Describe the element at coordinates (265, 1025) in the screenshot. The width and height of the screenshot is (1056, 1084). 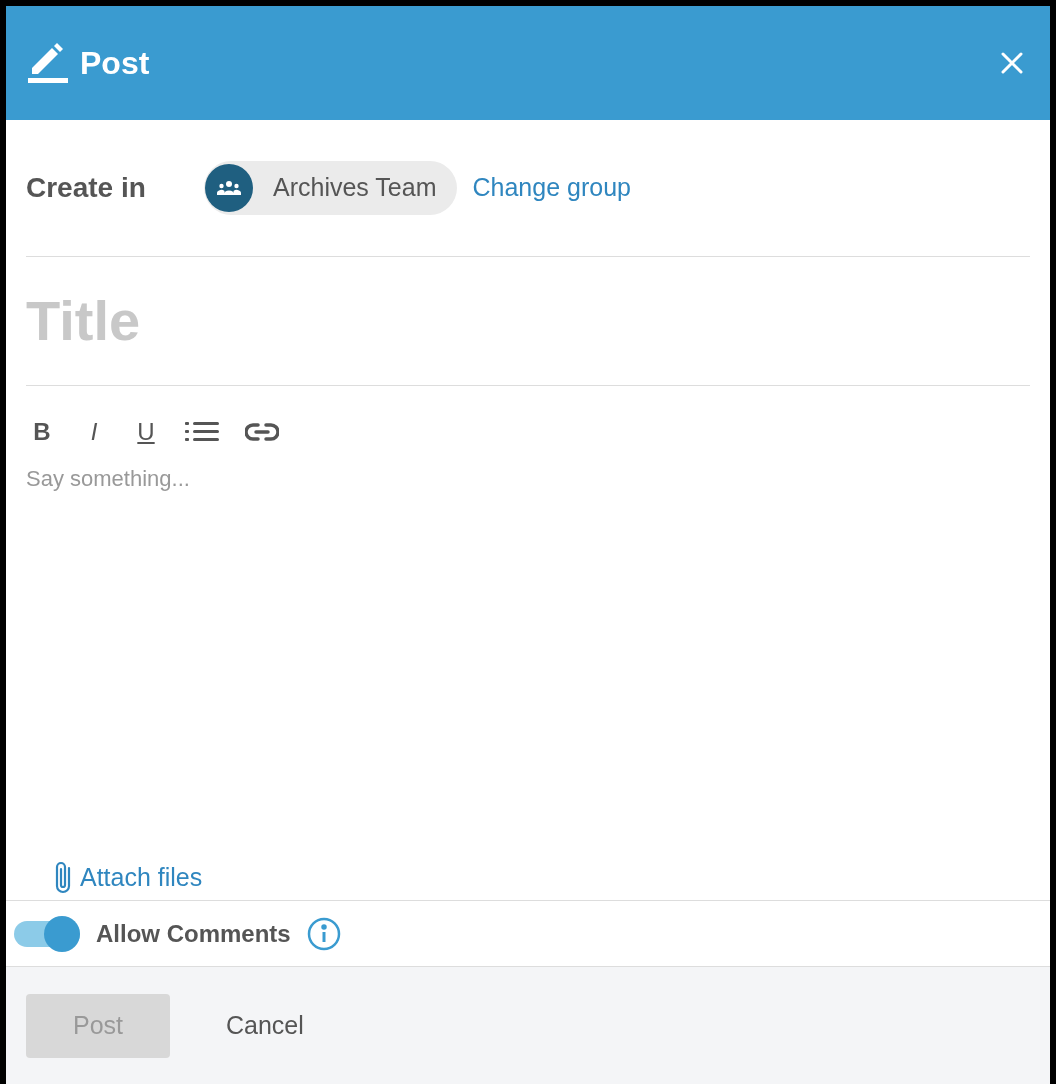
I see `cancel-button: Cancel` at that location.